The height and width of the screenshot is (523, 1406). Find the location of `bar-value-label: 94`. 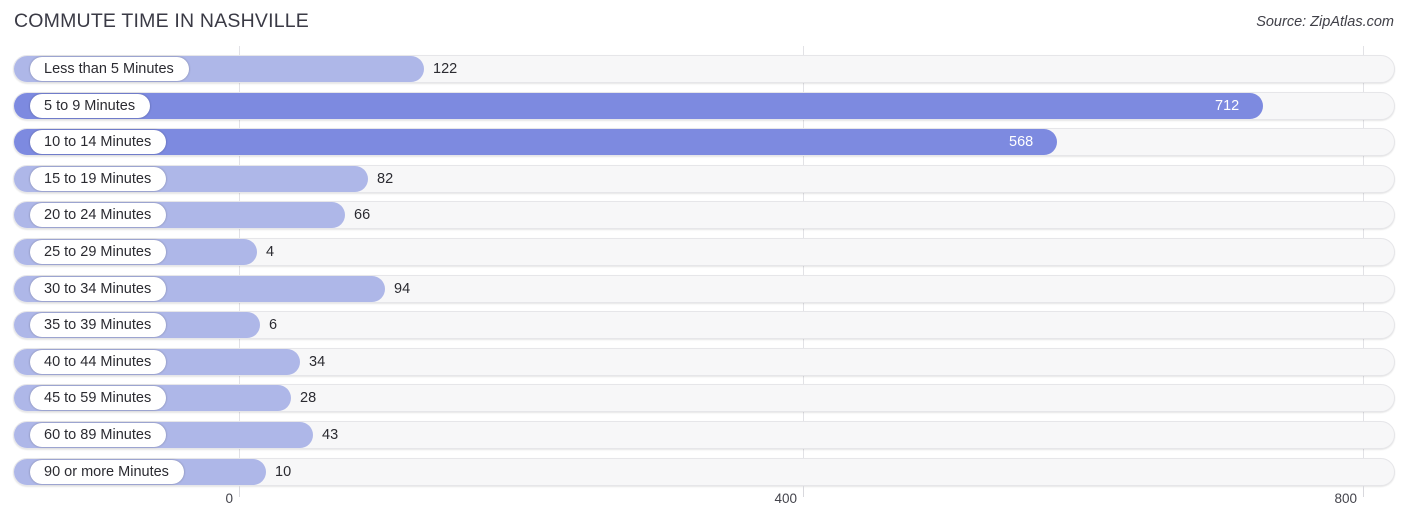

bar-value-label: 94 is located at coordinates (402, 288).